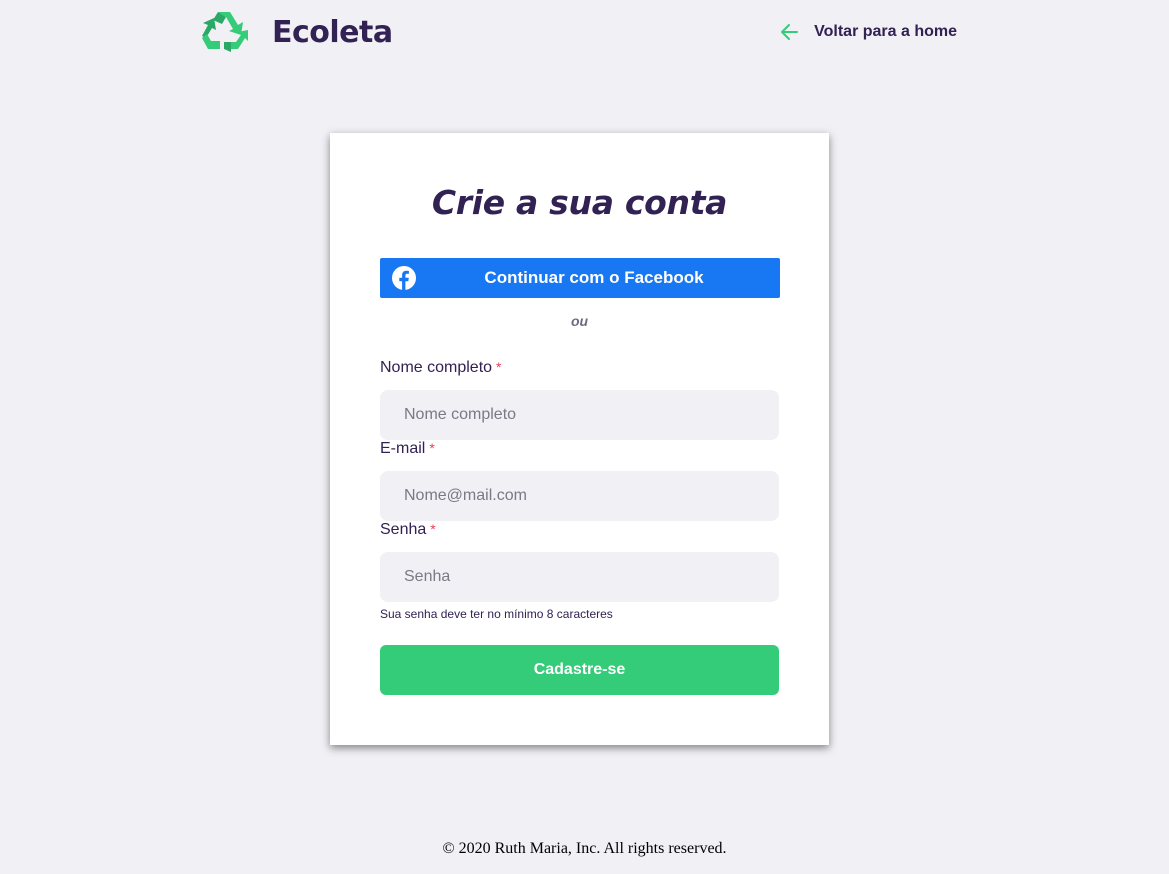 The width and height of the screenshot is (1169, 874). Describe the element at coordinates (579, 670) in the screenshot. I see `signup-button: Cadastre-se` at that location.